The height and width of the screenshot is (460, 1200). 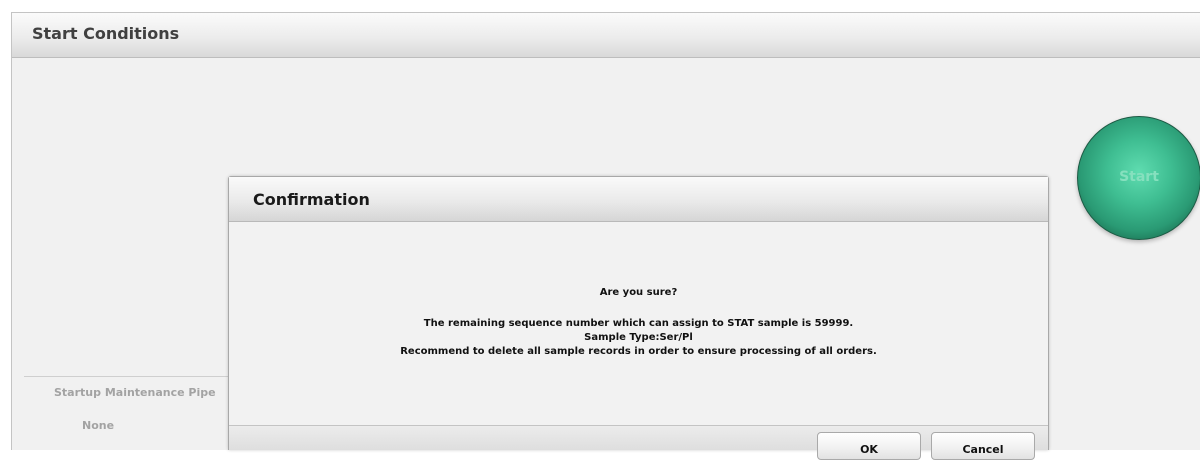 I want to click on dialog-title: Confirmation, so click(x=311, y=199).